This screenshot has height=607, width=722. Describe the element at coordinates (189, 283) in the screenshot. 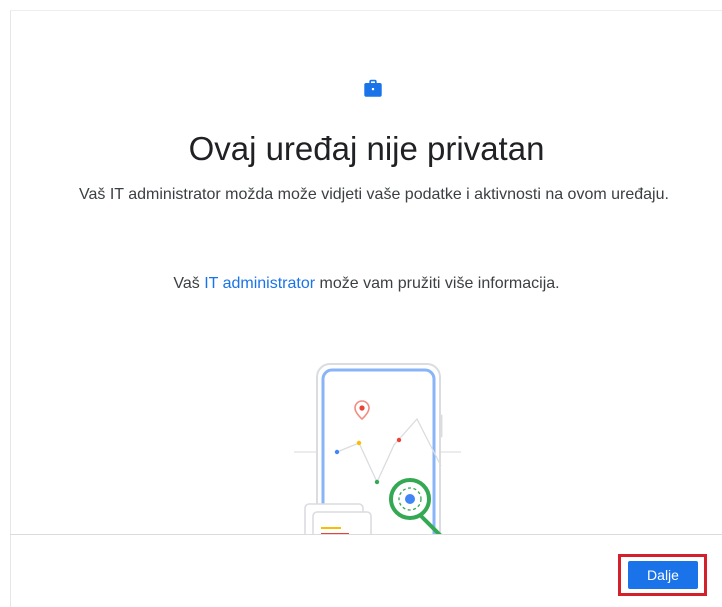

I see `info-prefix: Vaš` at that location.